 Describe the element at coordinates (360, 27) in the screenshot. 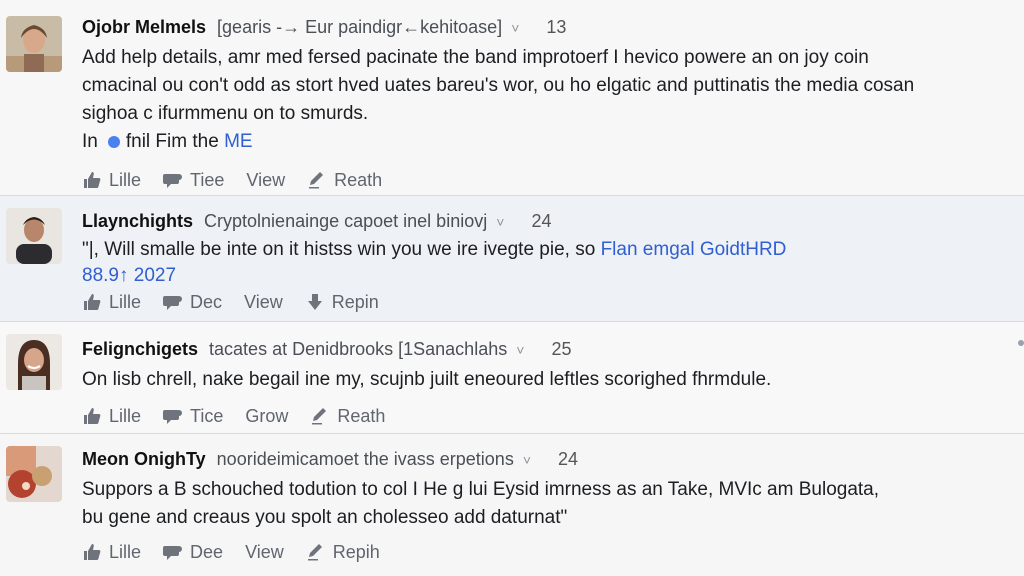

I see `post-meta: [gearis -→ Eur paindigr←kehitoase]` at that location.